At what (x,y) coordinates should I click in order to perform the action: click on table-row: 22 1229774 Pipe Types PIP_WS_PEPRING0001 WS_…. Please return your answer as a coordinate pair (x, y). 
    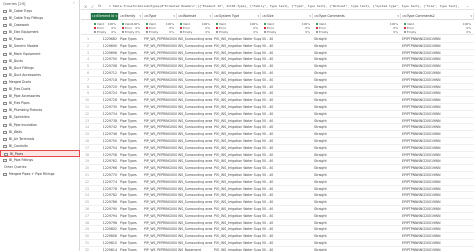
    Looking at the image, I should click on (277, 182).